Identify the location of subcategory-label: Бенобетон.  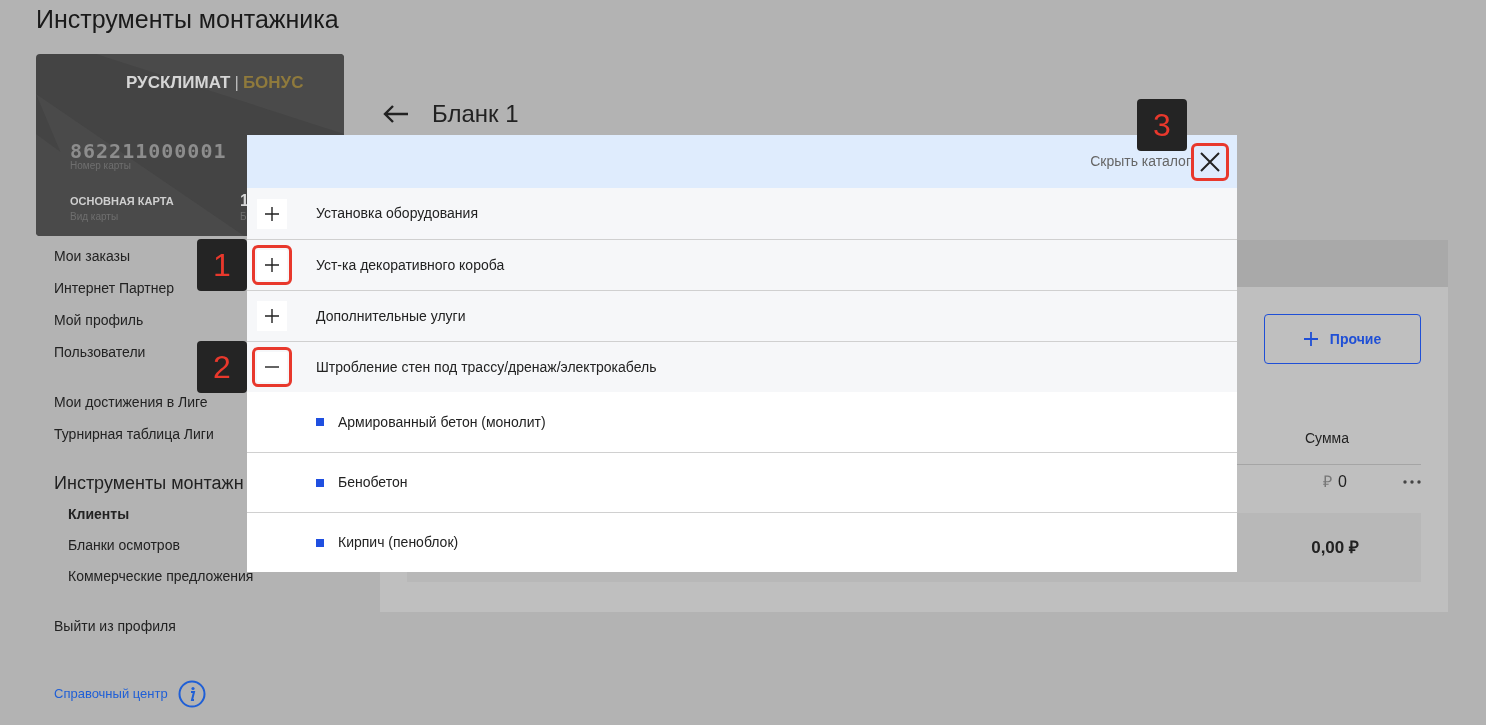
(373, 482).